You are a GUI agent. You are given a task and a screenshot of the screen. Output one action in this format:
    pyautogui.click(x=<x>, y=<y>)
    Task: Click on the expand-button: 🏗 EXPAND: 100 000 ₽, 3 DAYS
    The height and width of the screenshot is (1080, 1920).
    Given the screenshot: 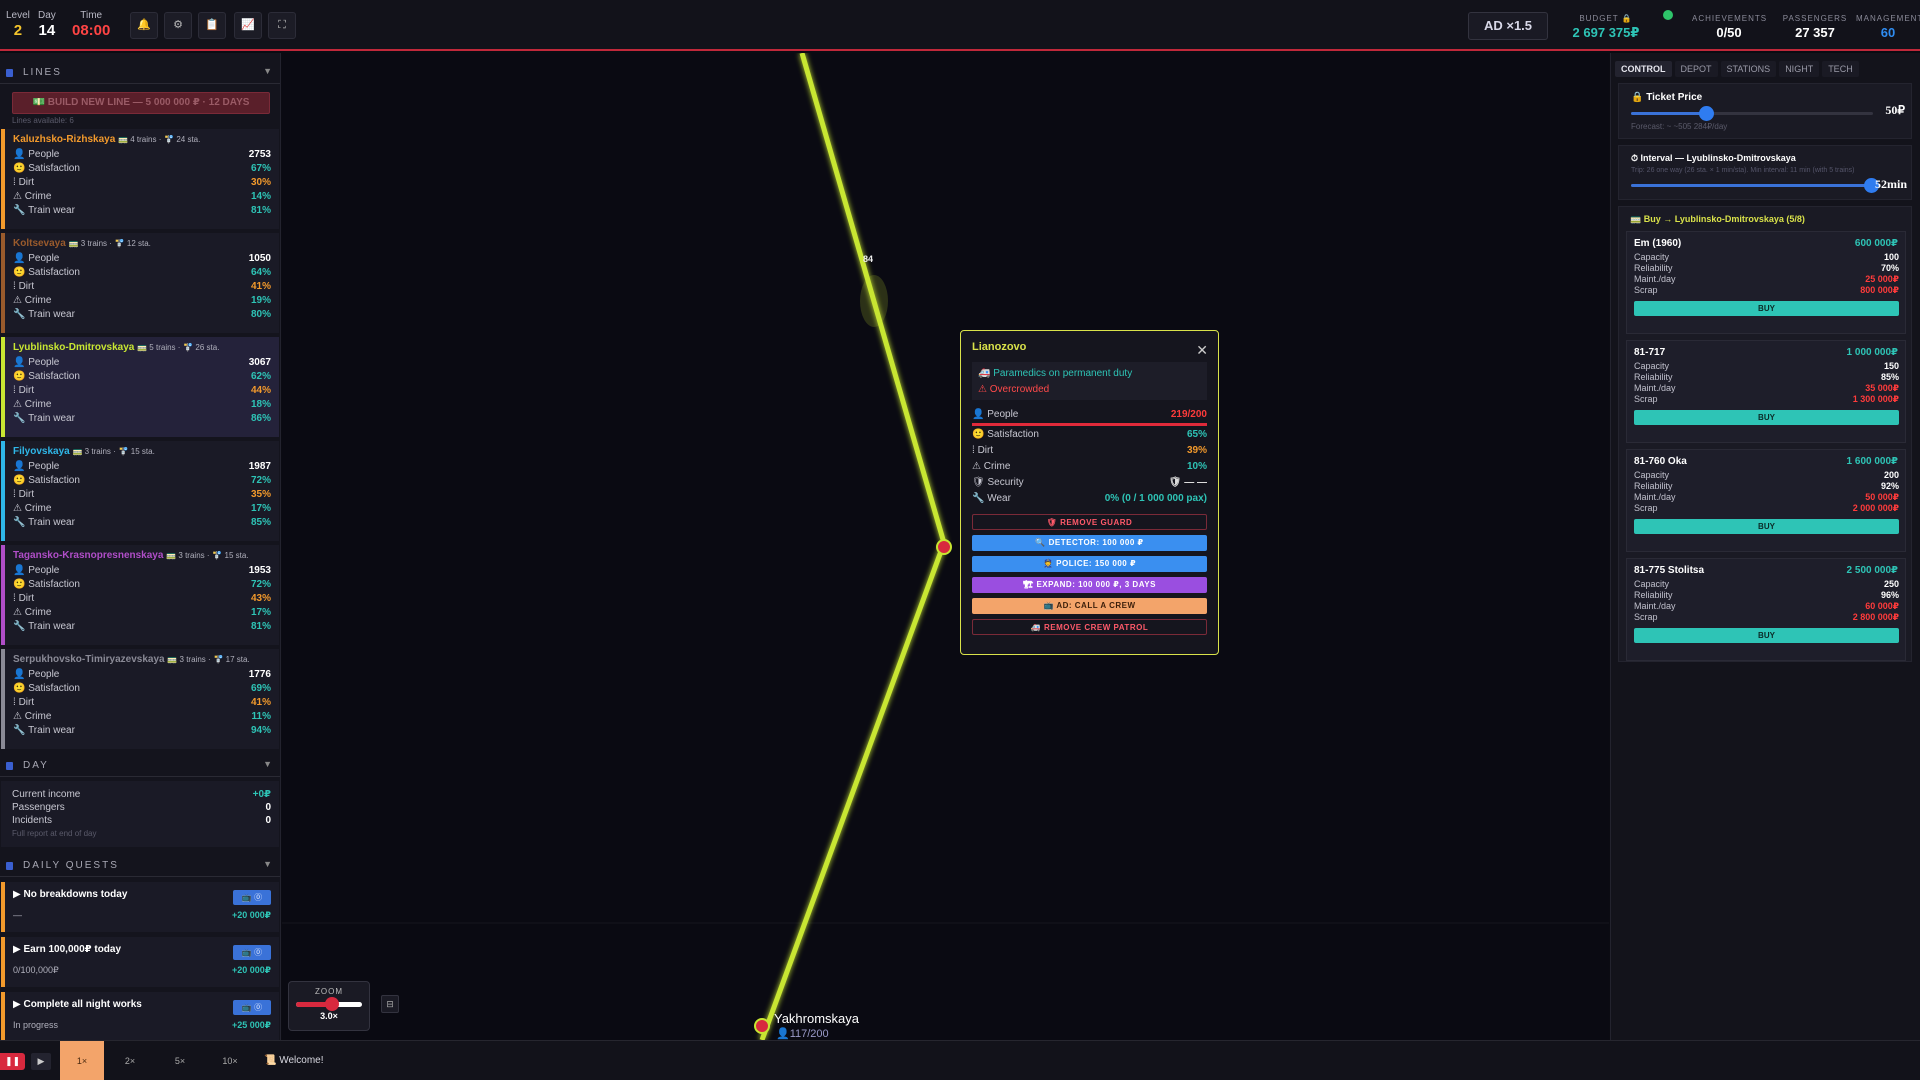 What is the action you would take?
    pyautogui.click(x=1089, y=585)
    